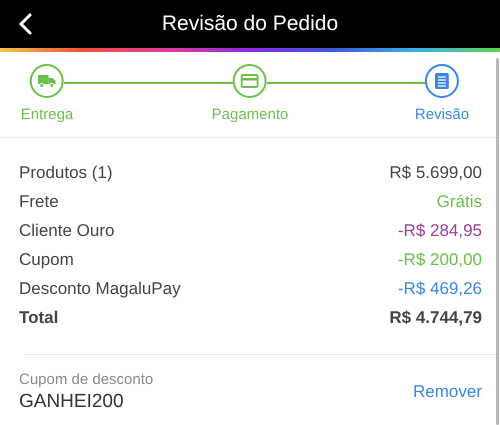 The width and height of the screenshot is (500, 425). Describe the element at coordinates (250, 81) in the screenshot. I see `credit-card-icon` at that location.